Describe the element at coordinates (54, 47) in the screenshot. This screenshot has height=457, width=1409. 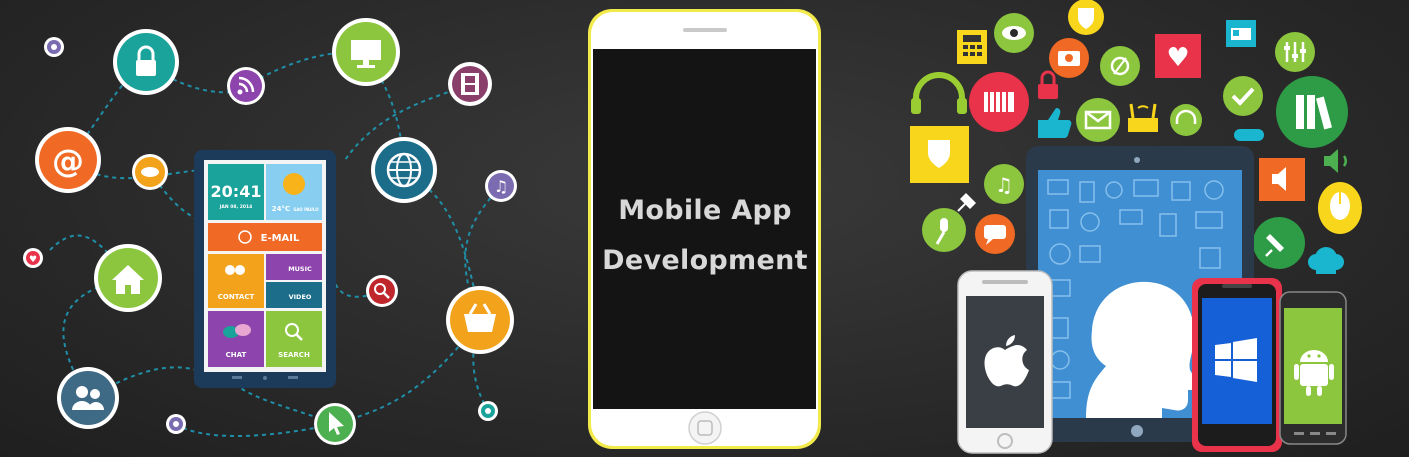
I see `small-target-icon` at that location.